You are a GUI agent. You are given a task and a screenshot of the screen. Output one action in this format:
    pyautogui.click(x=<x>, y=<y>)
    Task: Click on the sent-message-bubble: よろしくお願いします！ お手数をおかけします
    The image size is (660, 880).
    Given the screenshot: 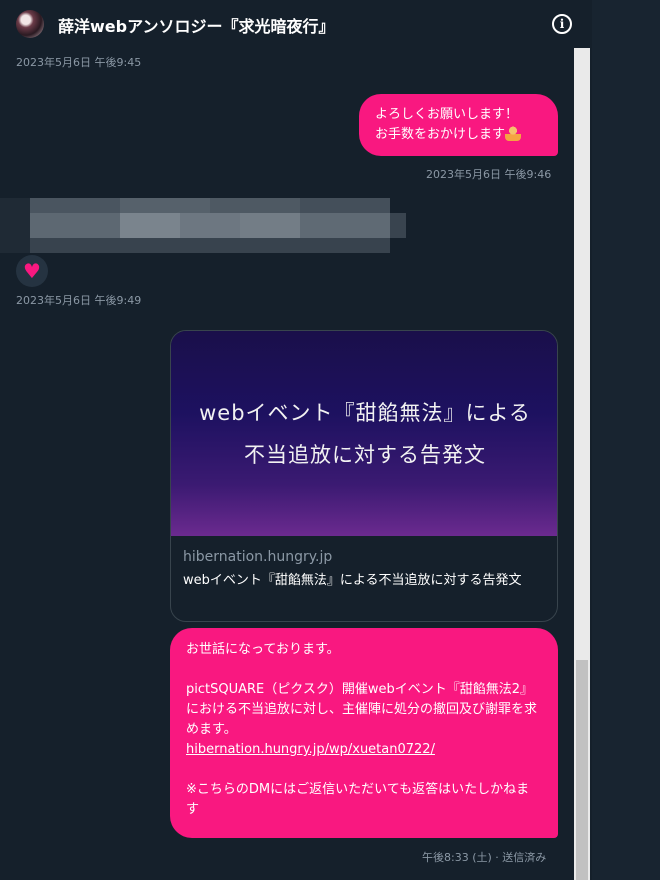 What is the action you would take?
    pyautogui.click(x=458, y=125)
    